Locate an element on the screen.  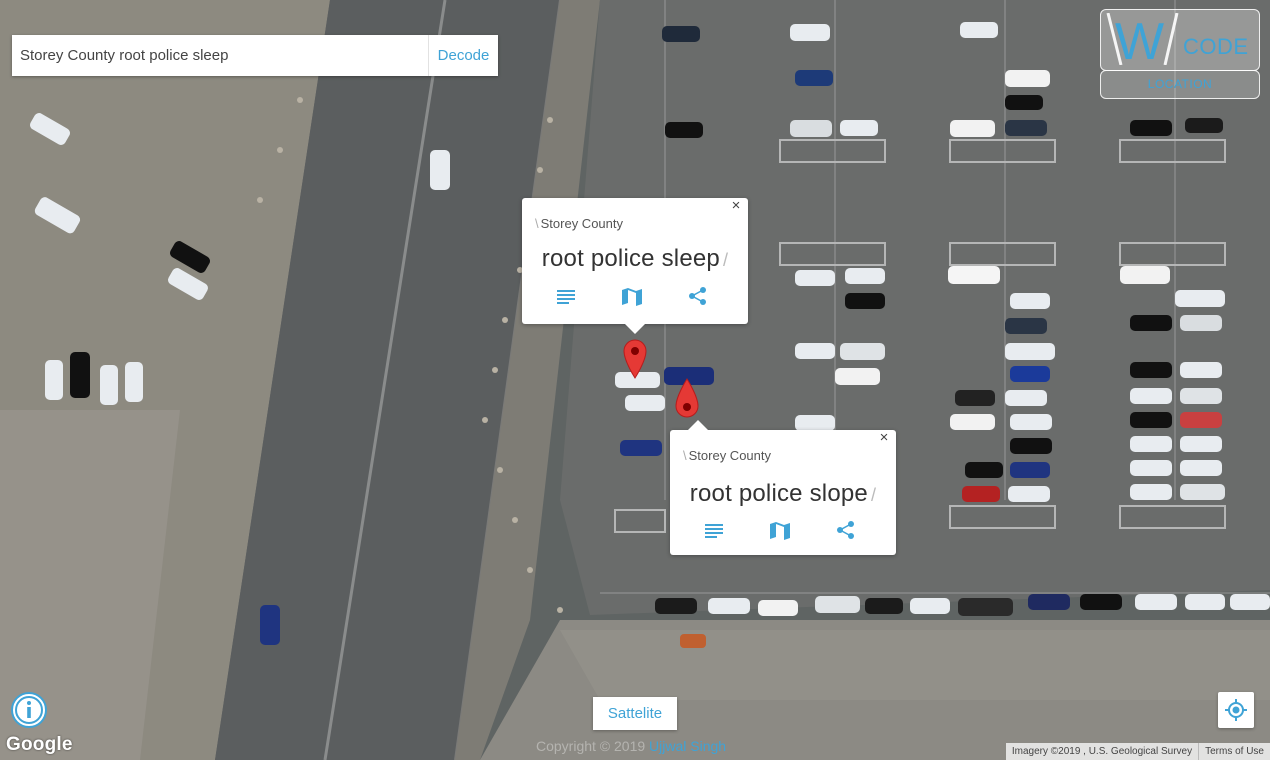
decode-button: Decode is located at coordinates (463, 55).